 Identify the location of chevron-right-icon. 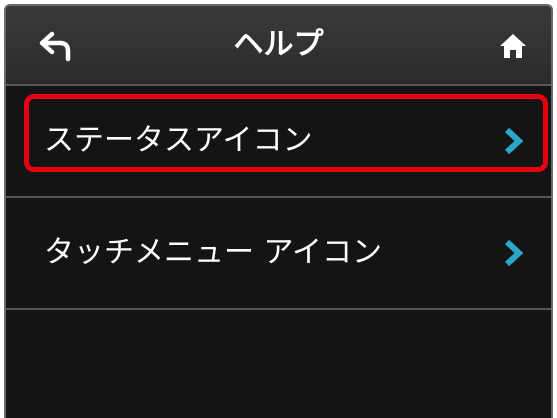
(514, 253).